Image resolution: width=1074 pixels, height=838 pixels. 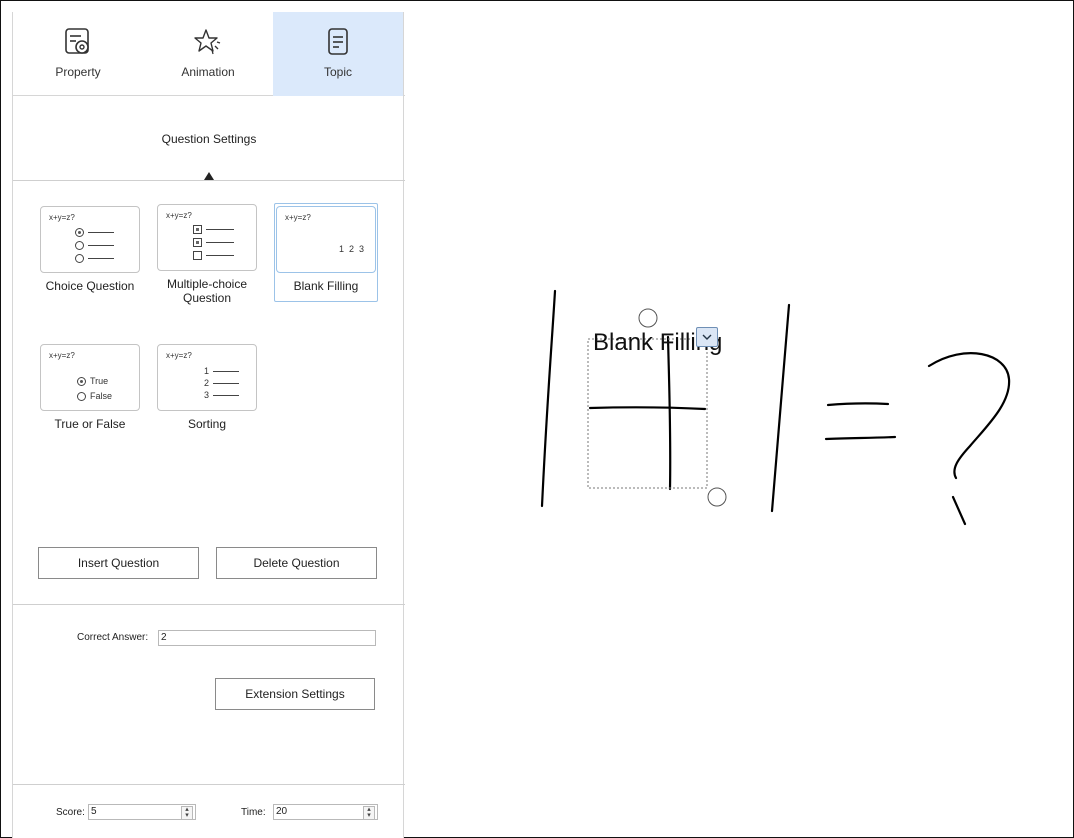 I want to click on sorting-preview: x+y=z? 1 2 3, so click(x=207, y=377).